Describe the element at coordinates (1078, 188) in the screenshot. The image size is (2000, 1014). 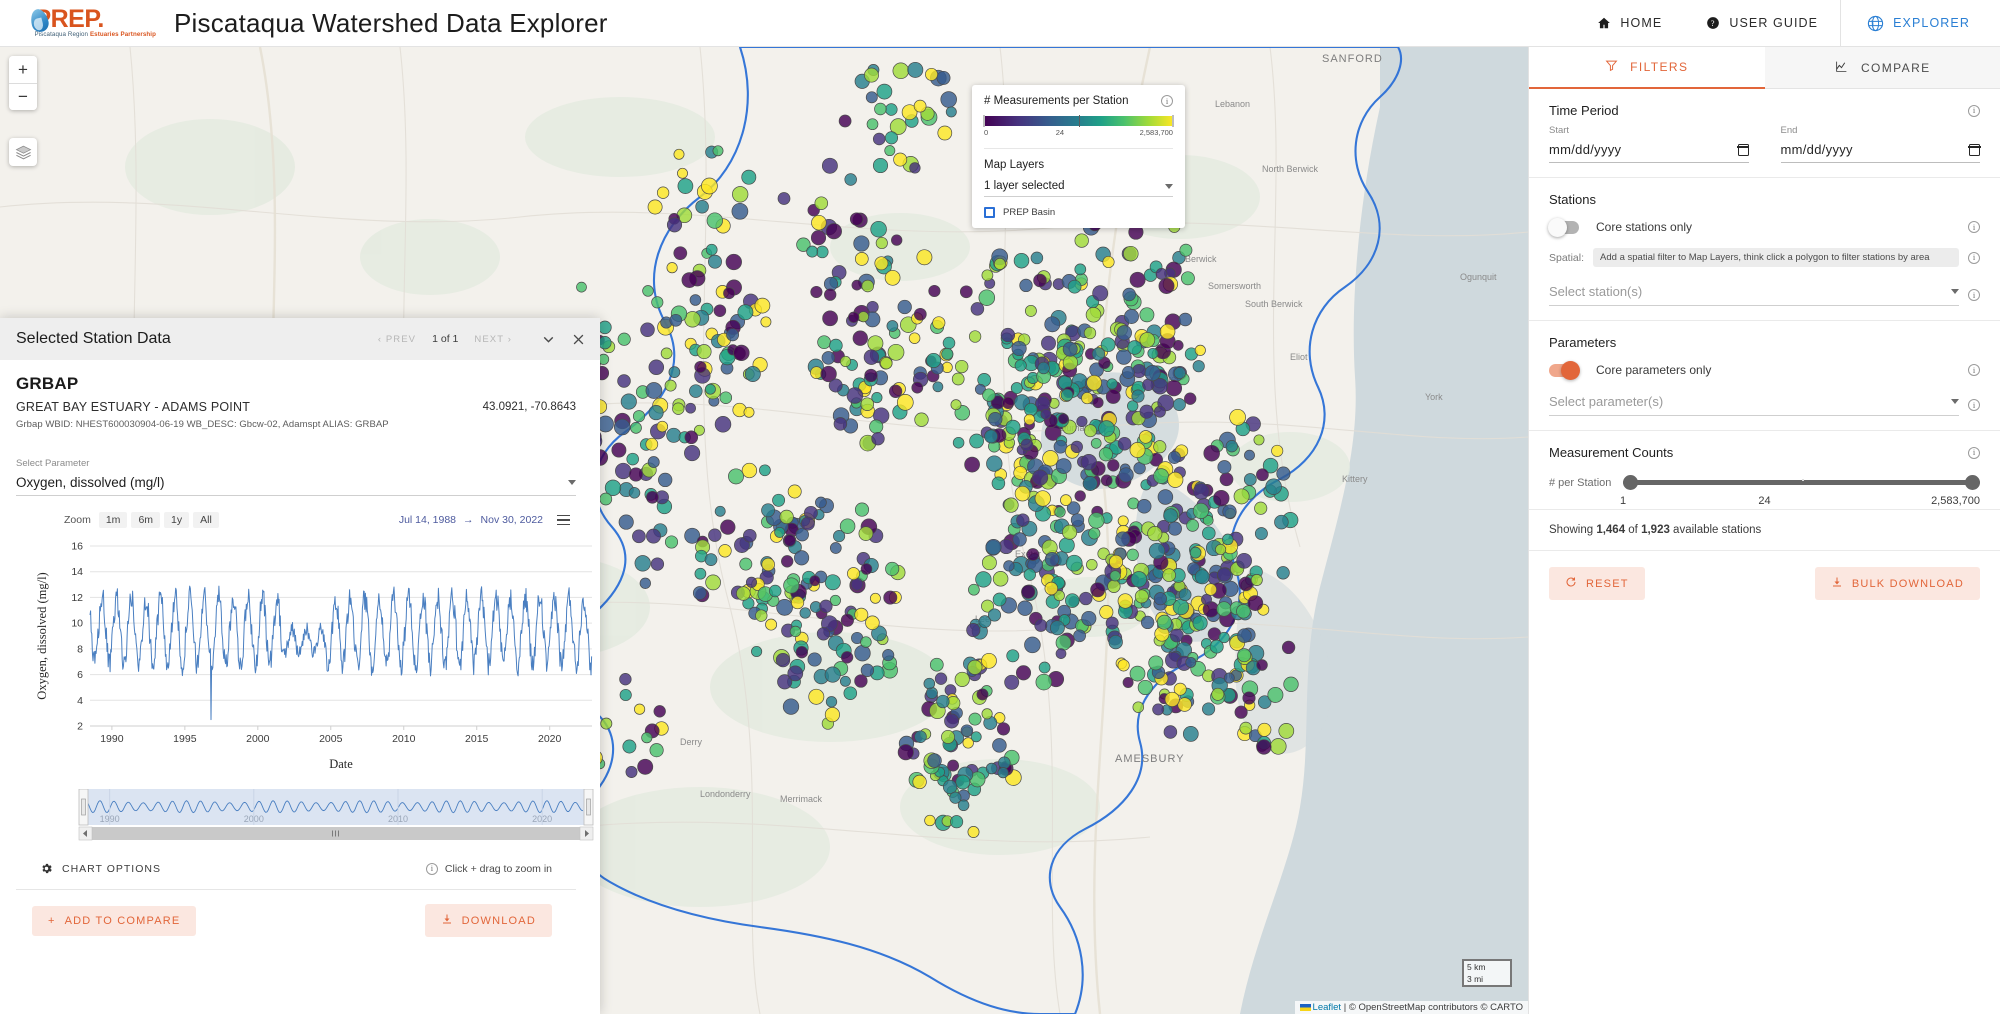
I see `map-layers-select: 1 layer selected` at that location.